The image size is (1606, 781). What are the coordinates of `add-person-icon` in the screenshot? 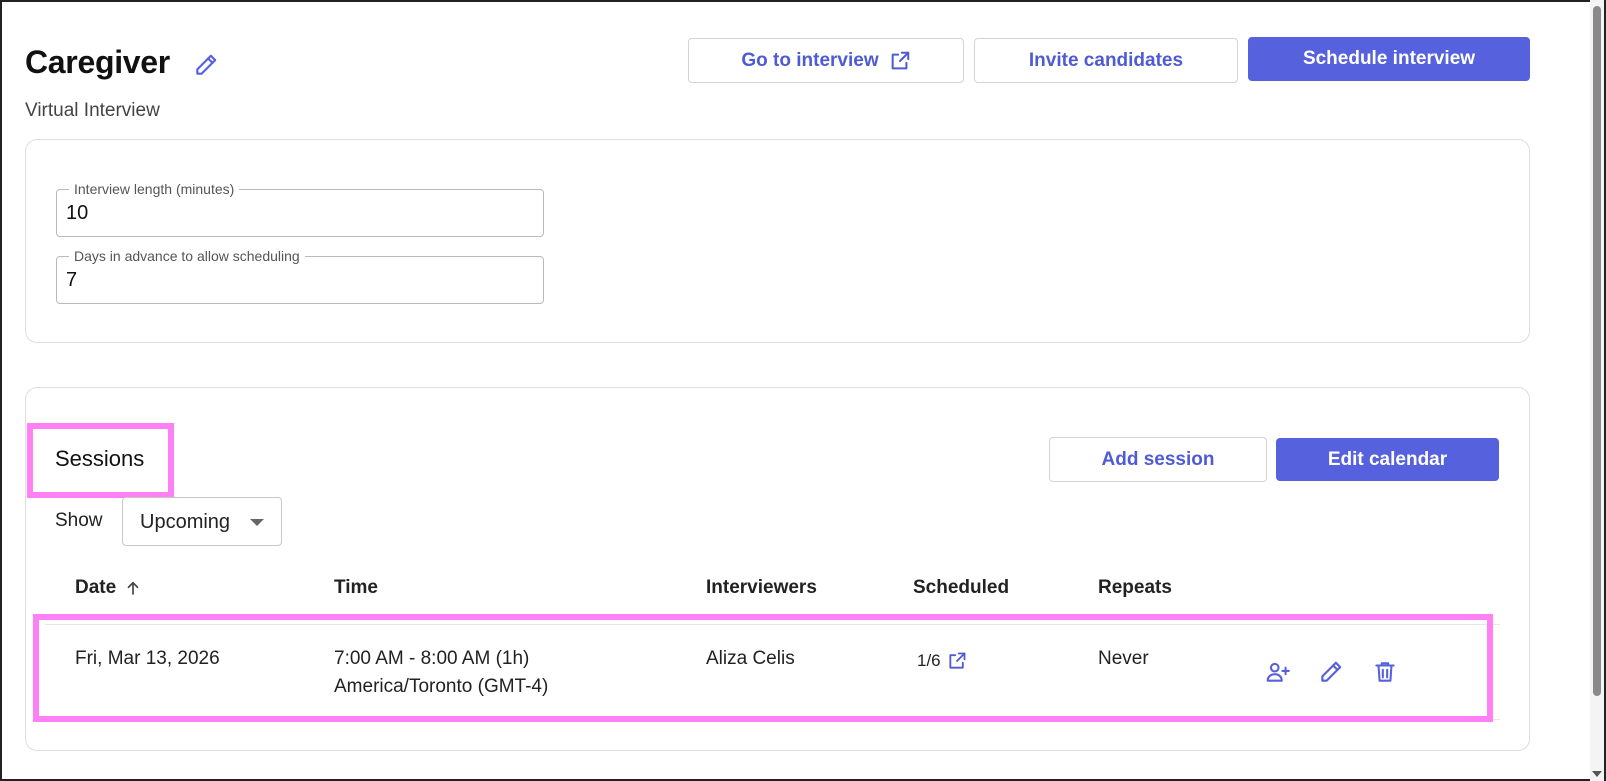 It's located at (1278, 672).